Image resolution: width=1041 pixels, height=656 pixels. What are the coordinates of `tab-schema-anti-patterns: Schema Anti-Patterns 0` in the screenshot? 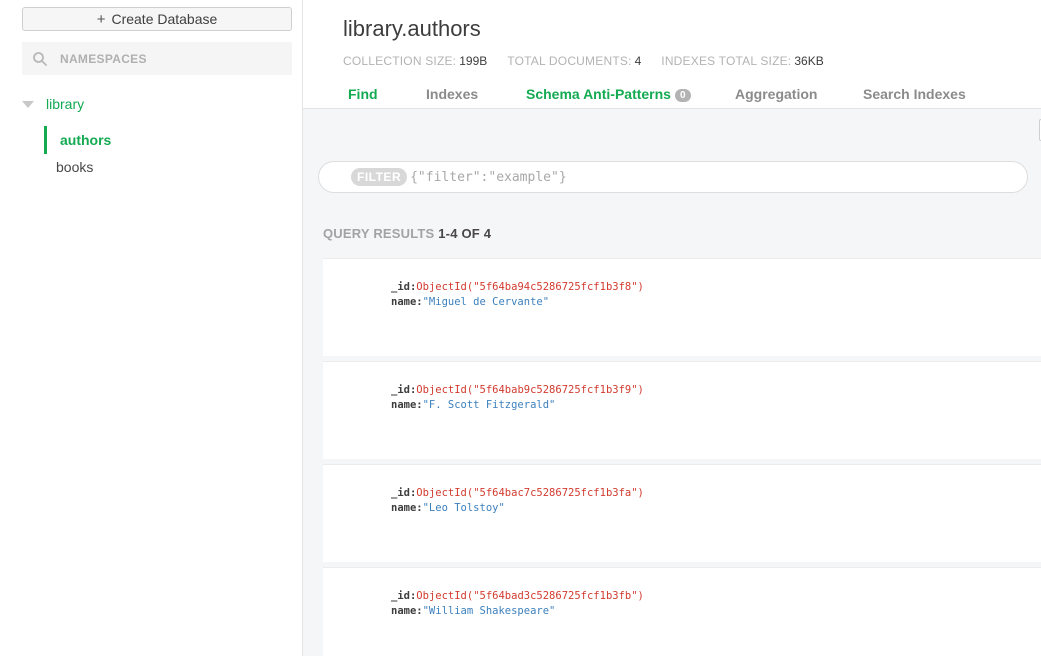 It's located at (608, 94).